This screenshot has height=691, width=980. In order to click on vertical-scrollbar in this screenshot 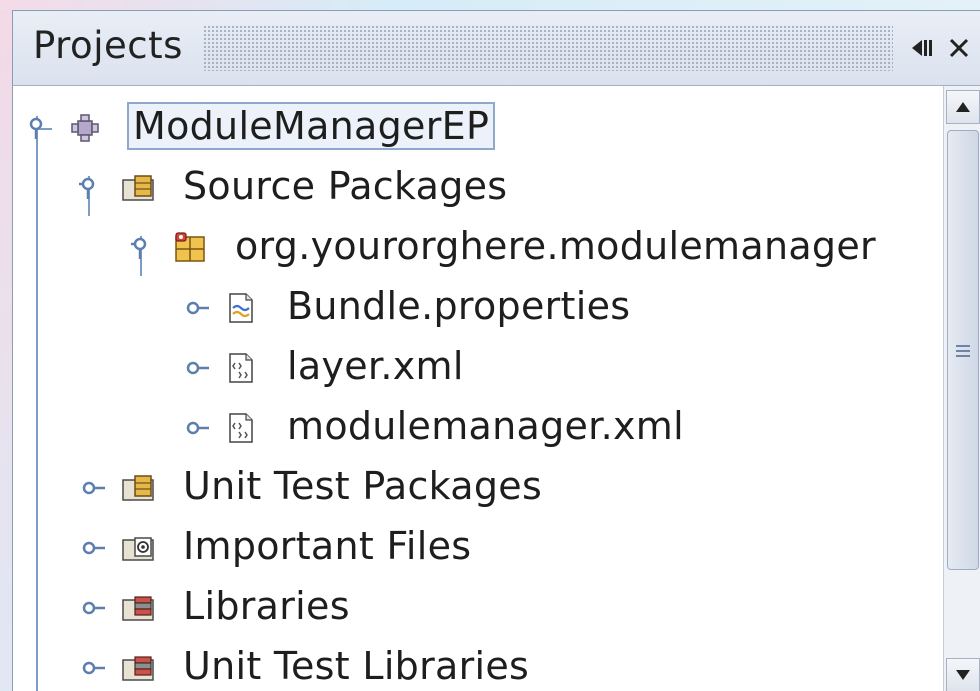, I will do `click(961, 388)`.